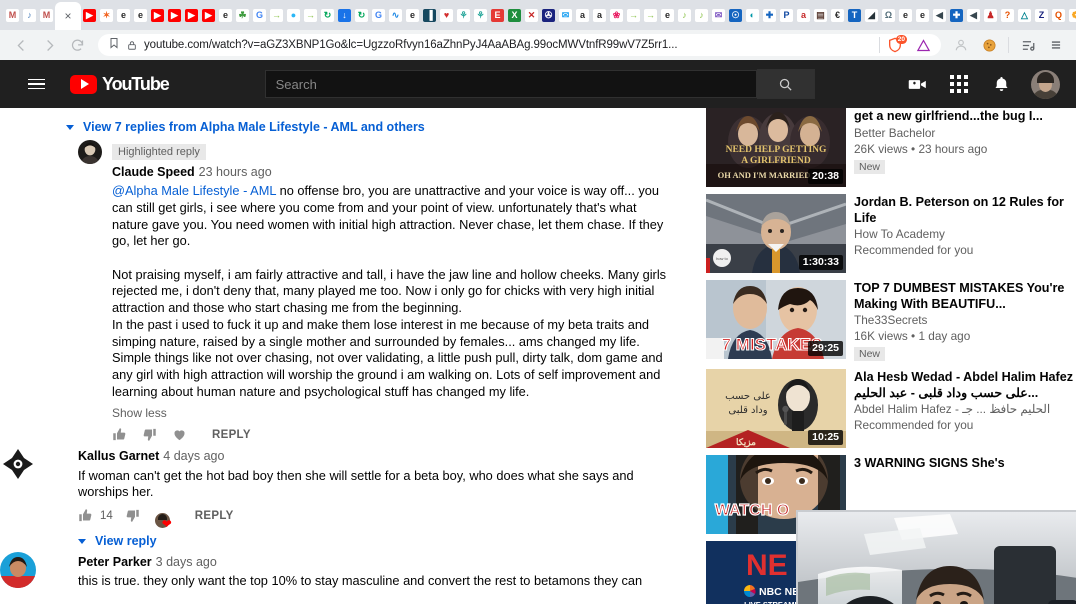 The width and height of the screenshot is (1076, 604). Describe the element at coordinates (276, 15) in the screenshot. I see `tab-arrow1: →` at that location.